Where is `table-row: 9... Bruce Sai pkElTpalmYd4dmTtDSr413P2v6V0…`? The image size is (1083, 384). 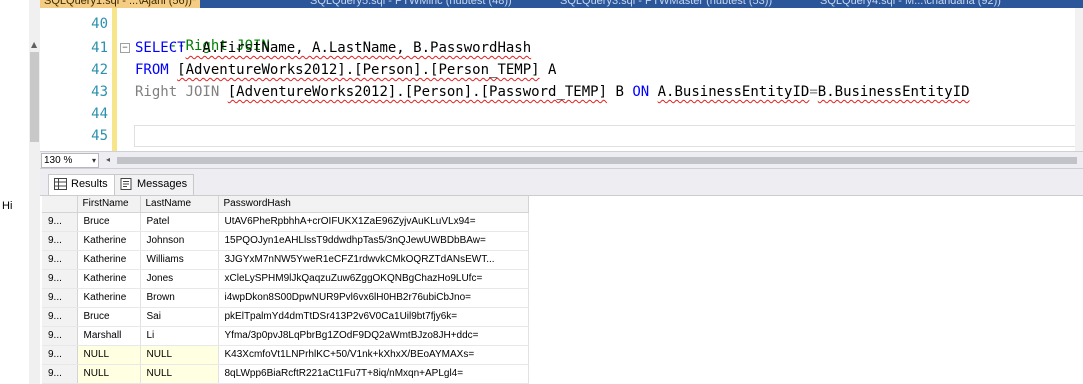 table-row: 9... Bruce Sai pkElTpalmYd4dmTtDSr413P2v6V0… is located at coordinates (285, 317).